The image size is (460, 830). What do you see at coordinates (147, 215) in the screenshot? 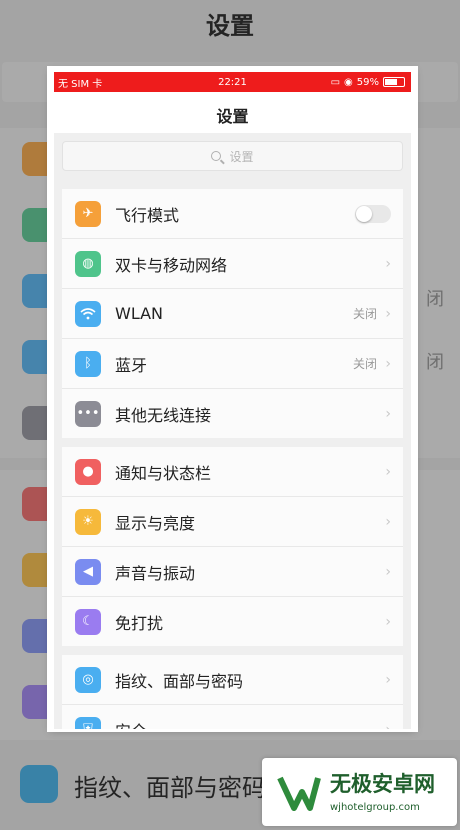
I see `settings-item-label: 飞行模式` at bounding box center [147, 215].